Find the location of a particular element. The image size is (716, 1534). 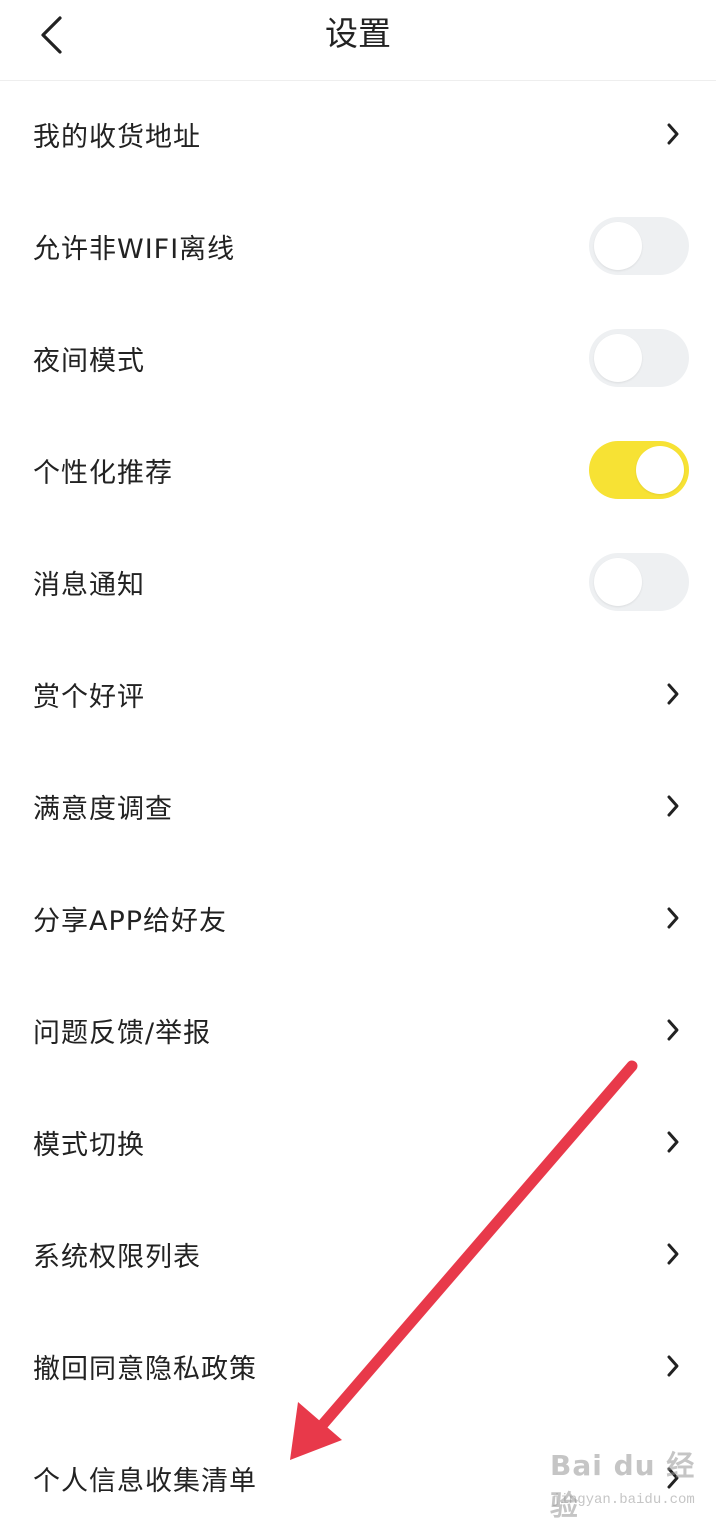

settings-row: 问题反馈/举报 is located at coordinates (358, 1030).